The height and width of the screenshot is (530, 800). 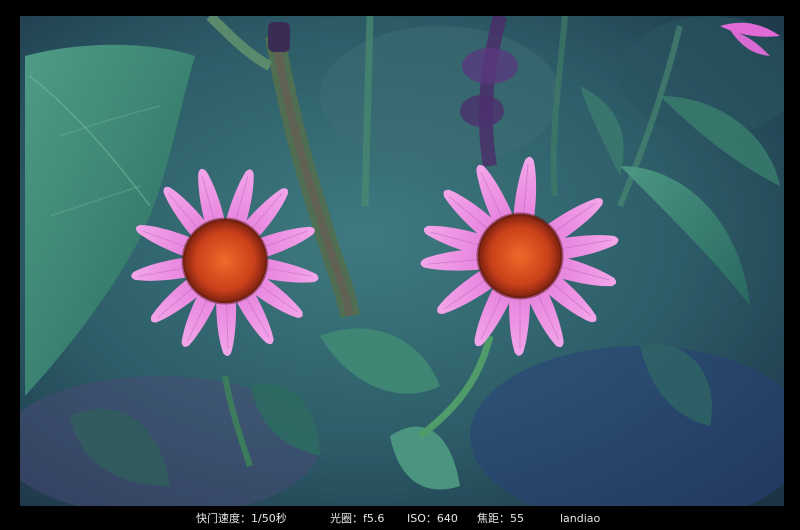 I want to click on exif-caption: 快门速度：1/50秒 光圈：f5.6 ISO：640 焦距：55 landiao, so click(x=400, y=519).